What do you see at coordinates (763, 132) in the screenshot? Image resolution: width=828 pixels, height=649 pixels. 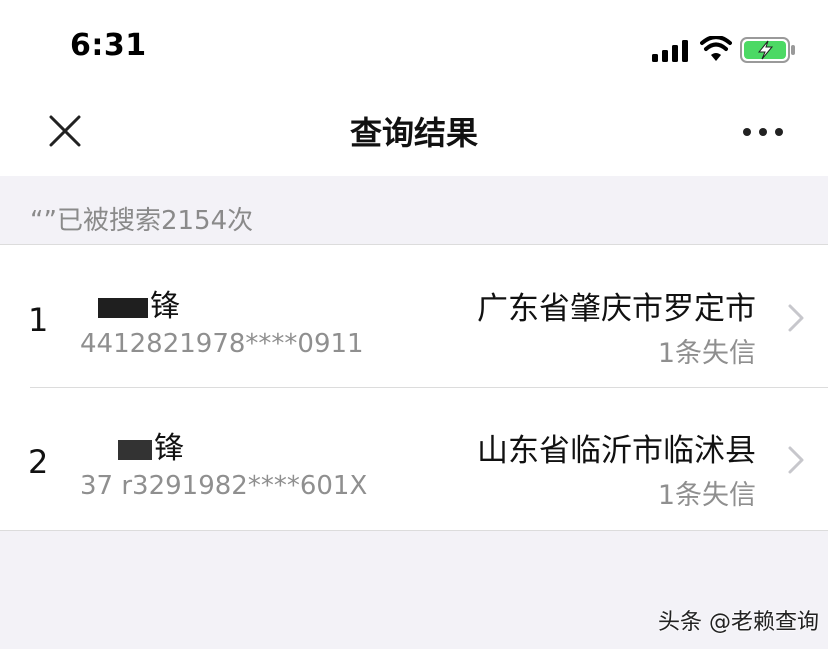 I see `more-icon` at bounding box center [763, 132].